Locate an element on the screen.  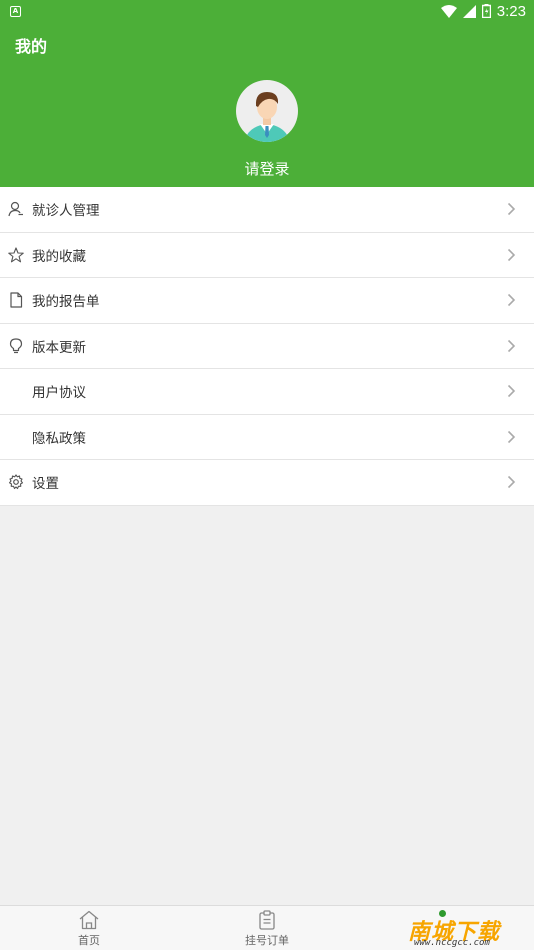
menu-item-user-agreement: 用户协议 is located at coordinates (267, 392).